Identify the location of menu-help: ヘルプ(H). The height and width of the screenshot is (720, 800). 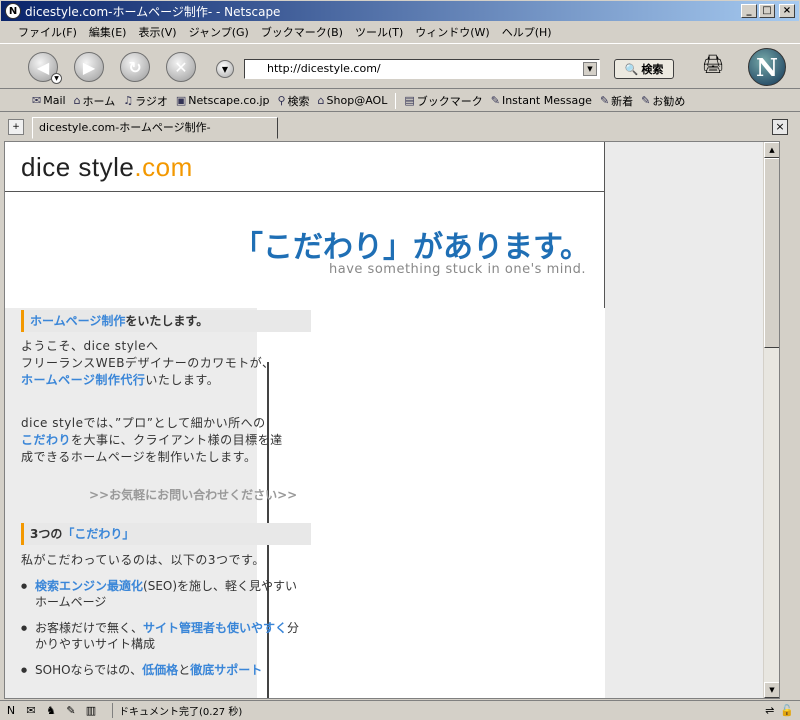
(527, 32).